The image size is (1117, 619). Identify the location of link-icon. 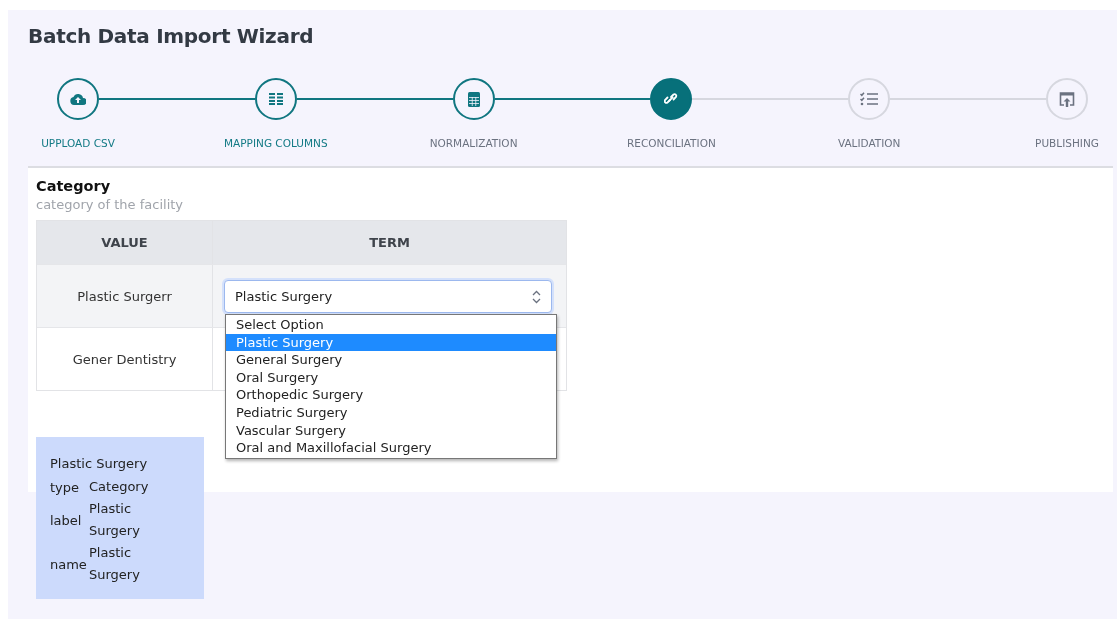
(671, 99).